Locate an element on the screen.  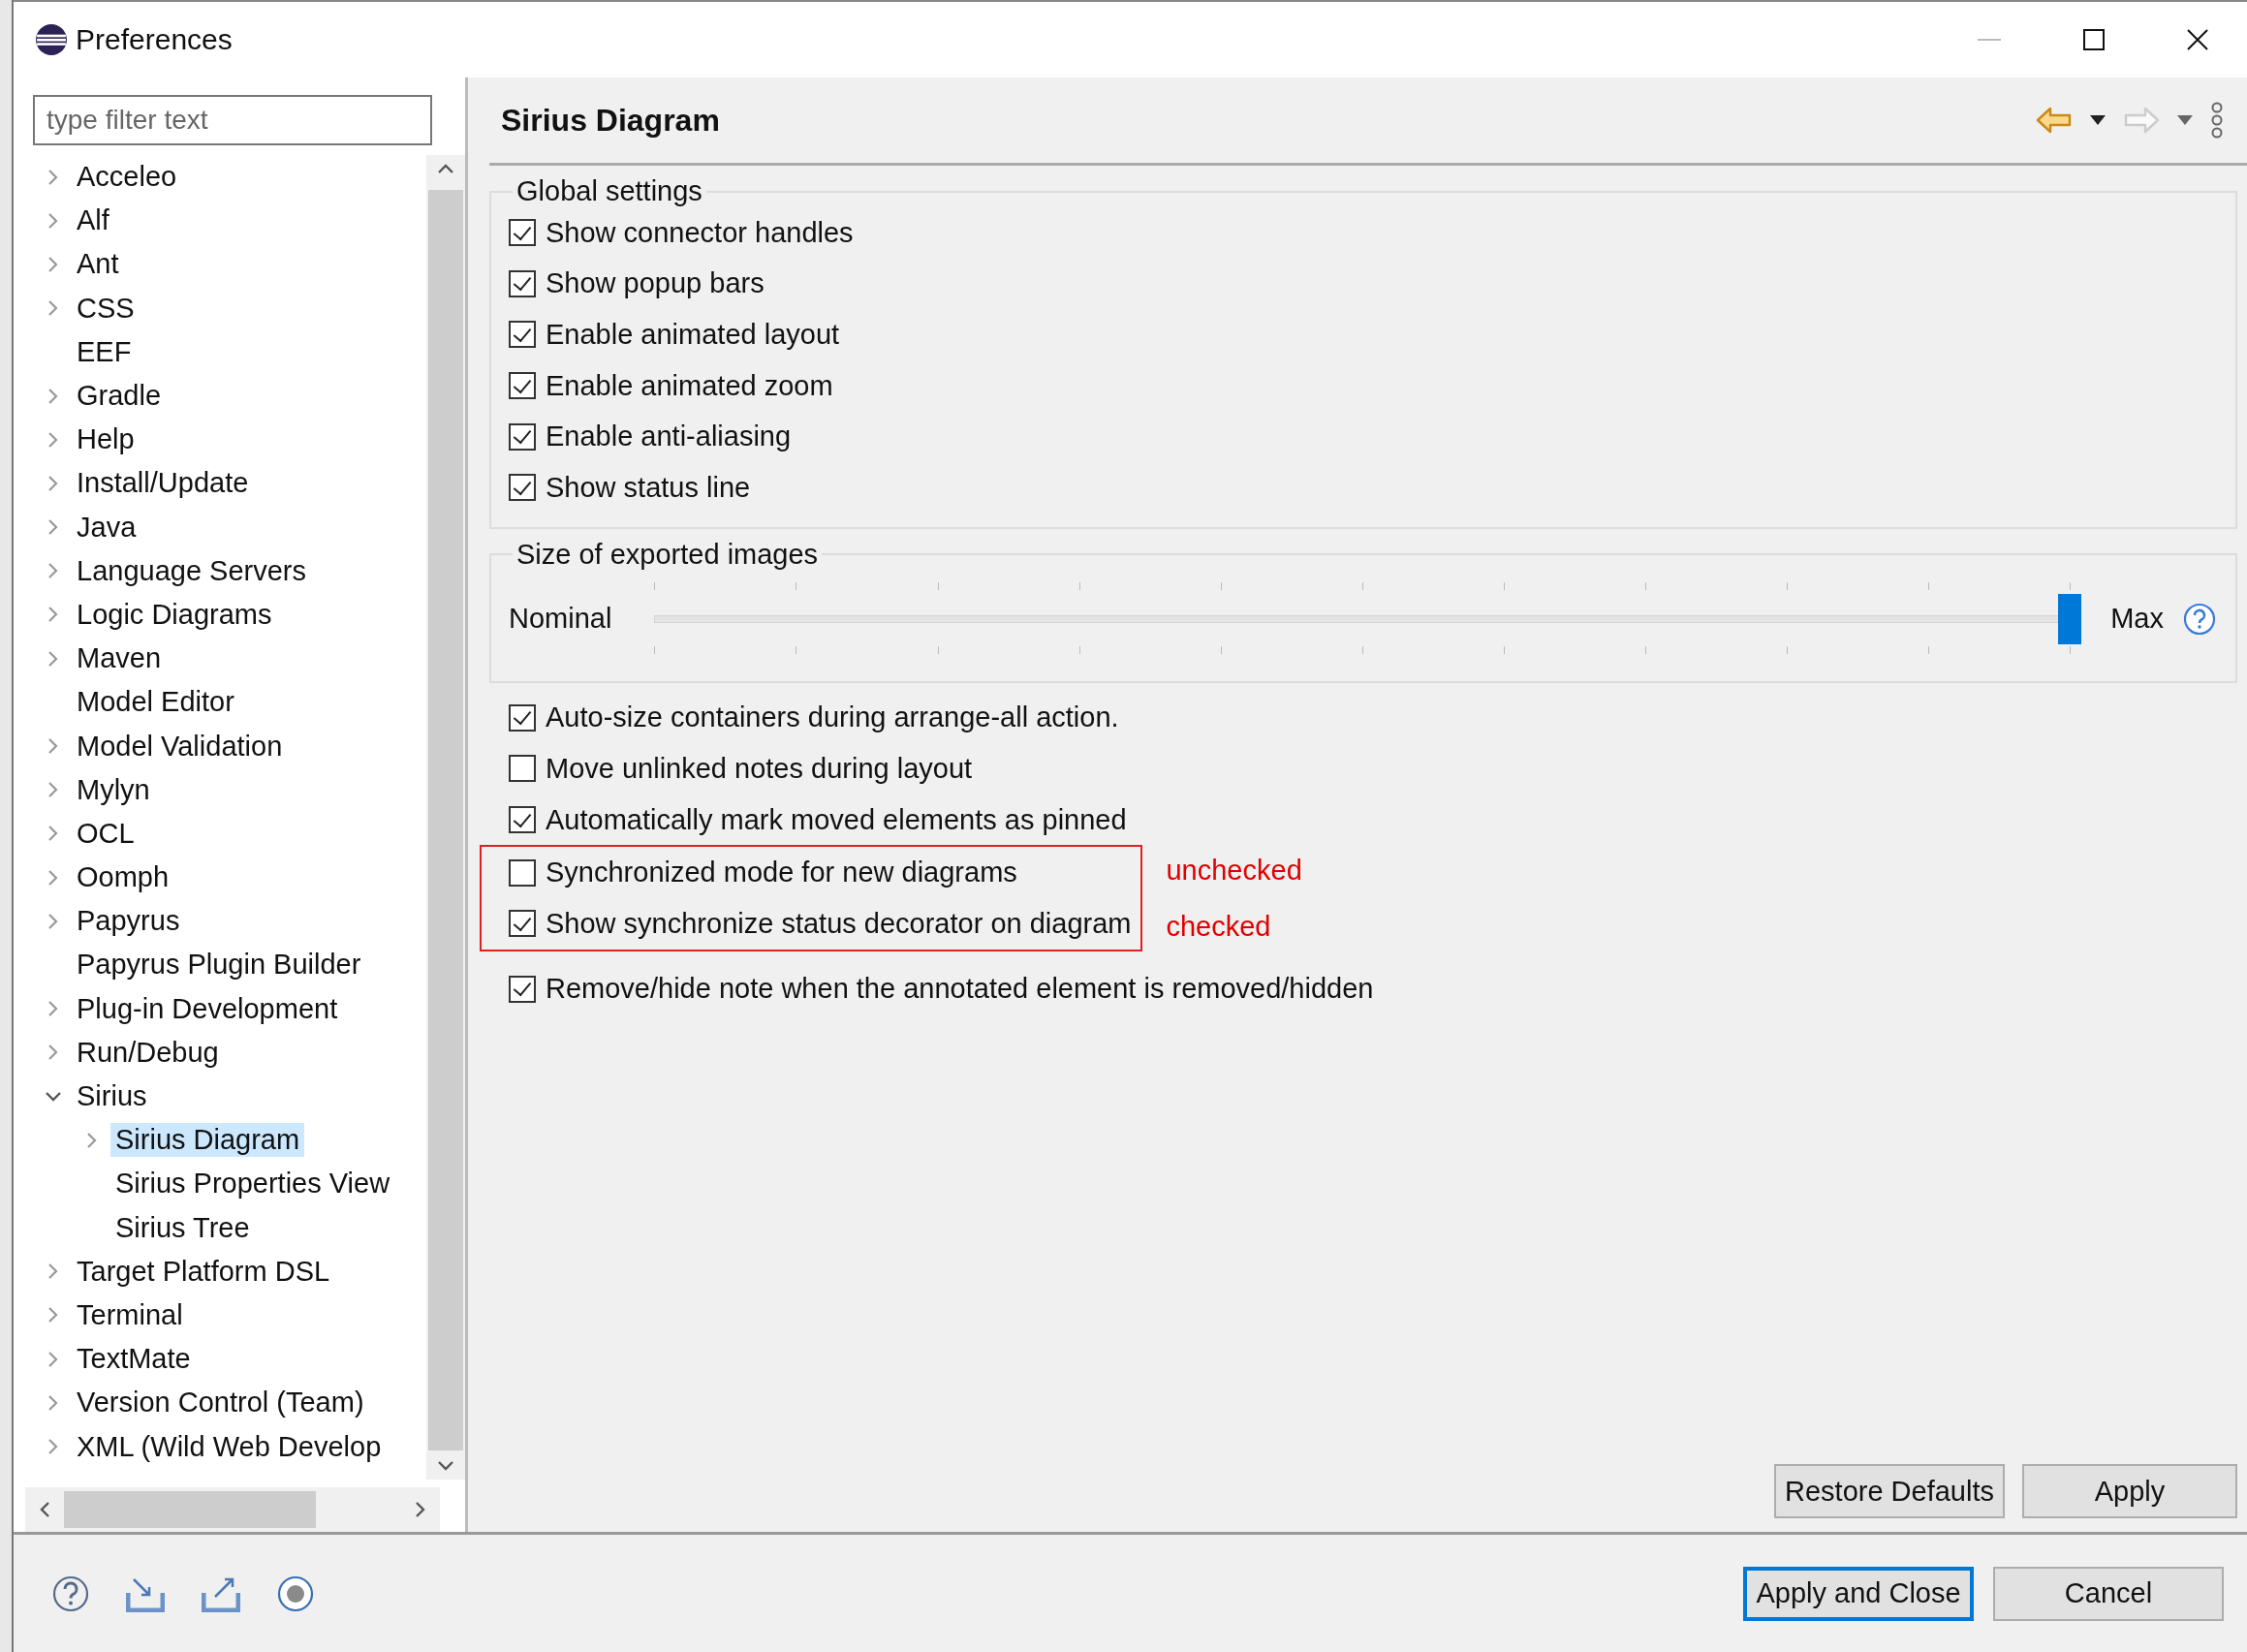
scroll-right-icon is located at coordinates (420, 1509).